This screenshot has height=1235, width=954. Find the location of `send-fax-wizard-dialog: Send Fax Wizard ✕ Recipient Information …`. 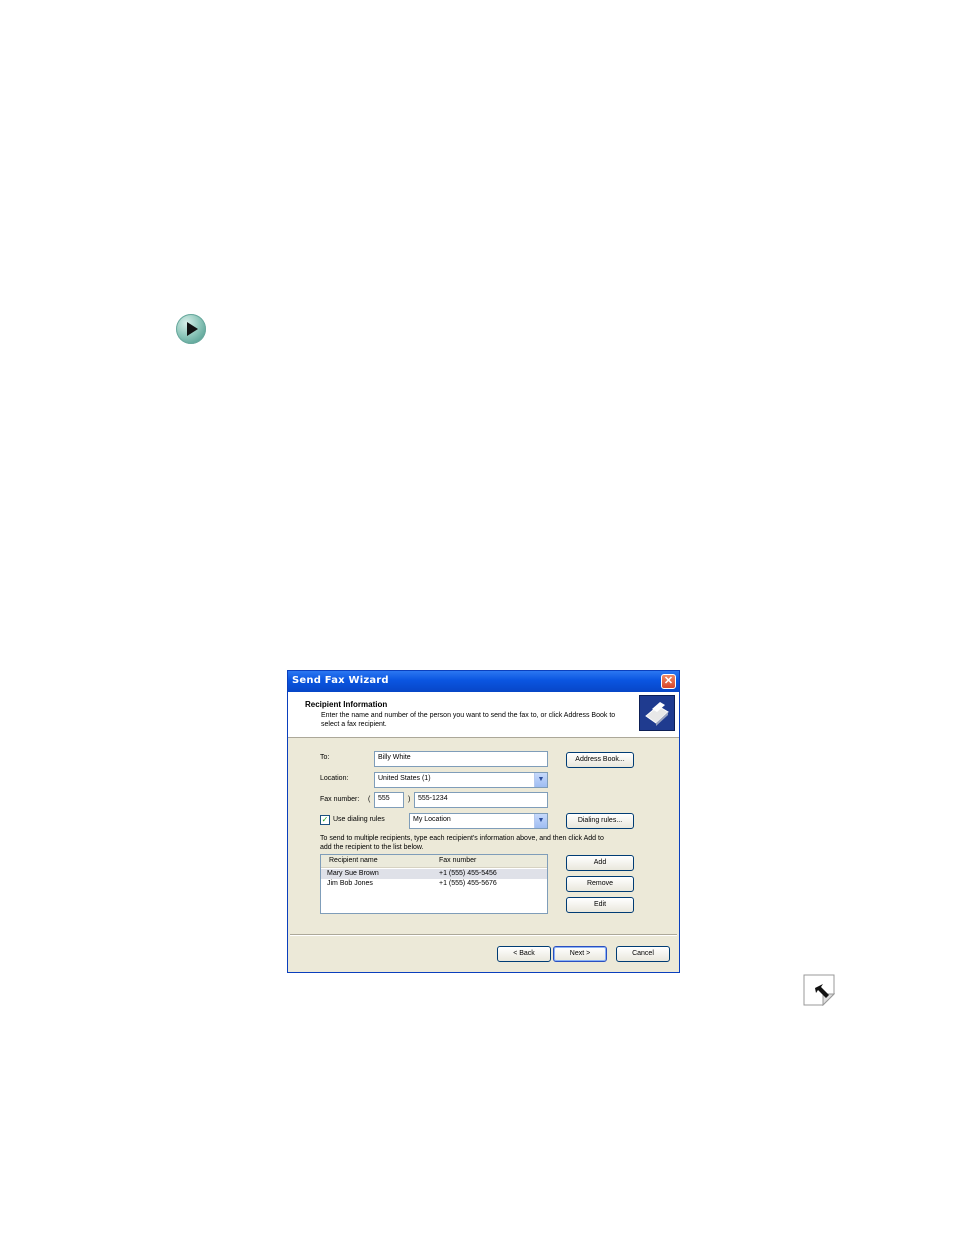

send-fax-wizard-dialog: Send Fax Wizard ✕ Recipient Information … is located at coordinates (483, 821).